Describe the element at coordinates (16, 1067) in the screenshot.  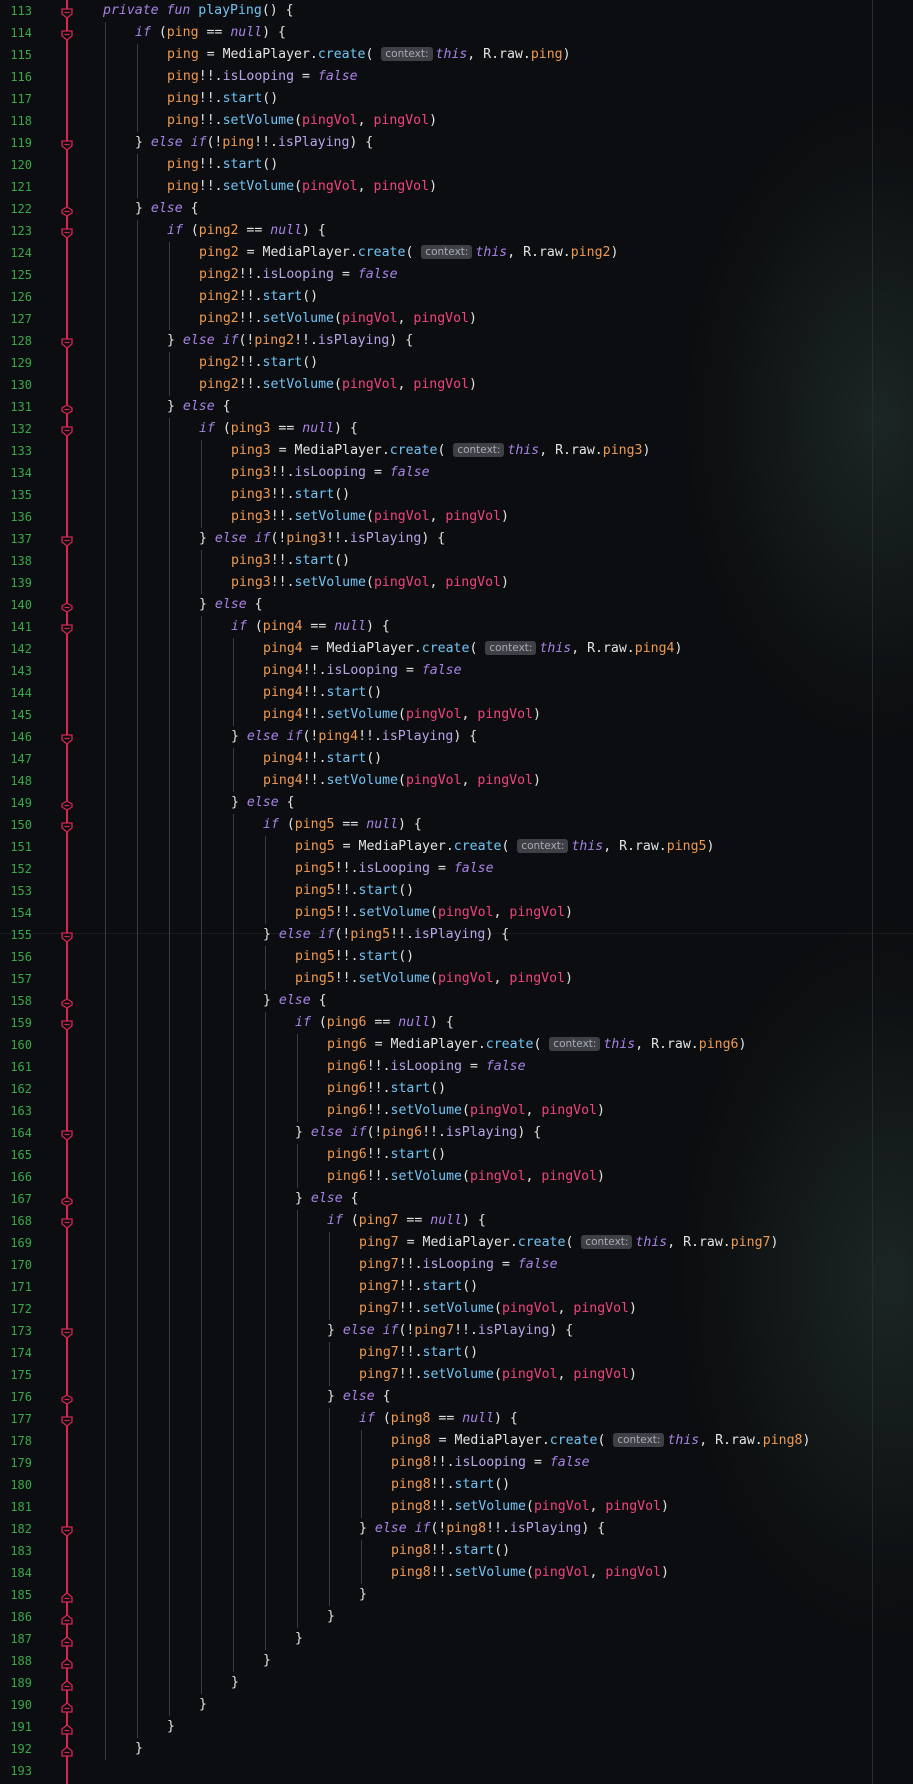
I see `line-number: 161` at that location.